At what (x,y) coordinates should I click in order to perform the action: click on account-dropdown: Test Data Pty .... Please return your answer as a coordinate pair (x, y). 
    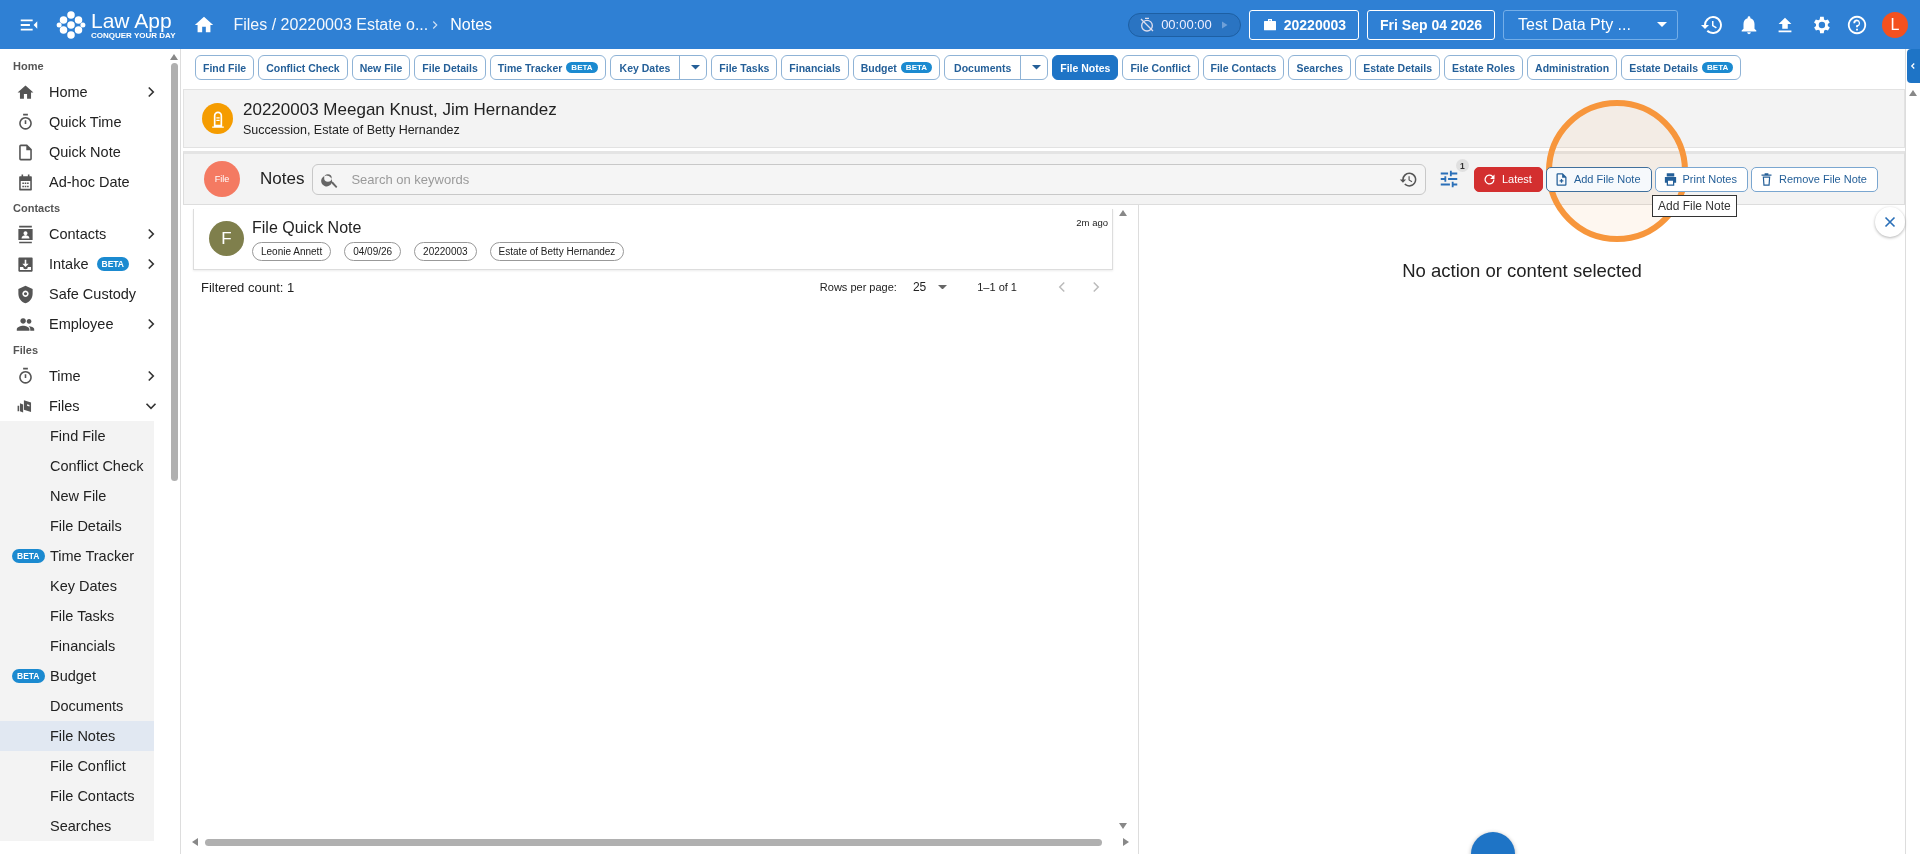
    Looking at the image, I should click on (1590, 24).